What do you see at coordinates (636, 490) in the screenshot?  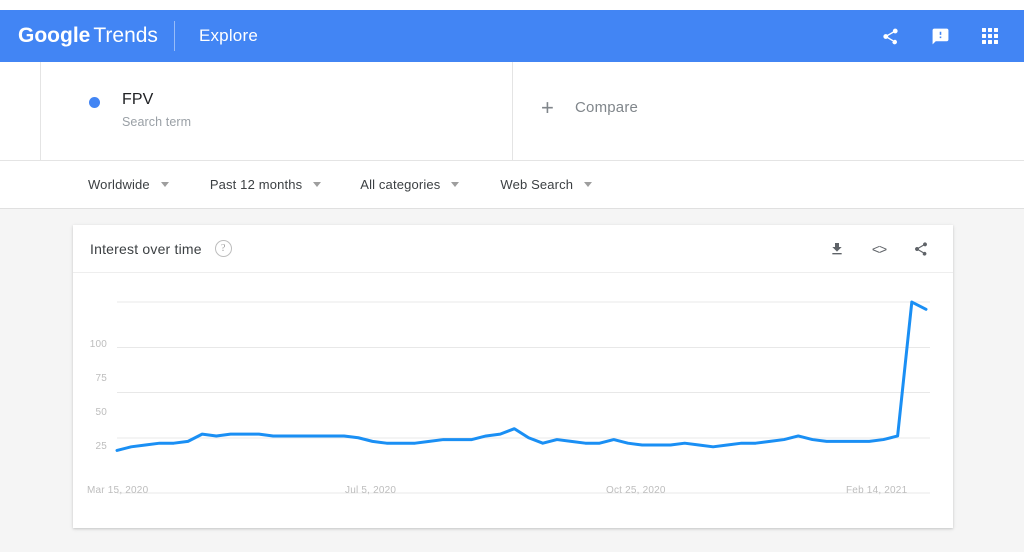 I see `x-axis-tick-3: Oct 25, 2020` at bounding box center [636, 490].